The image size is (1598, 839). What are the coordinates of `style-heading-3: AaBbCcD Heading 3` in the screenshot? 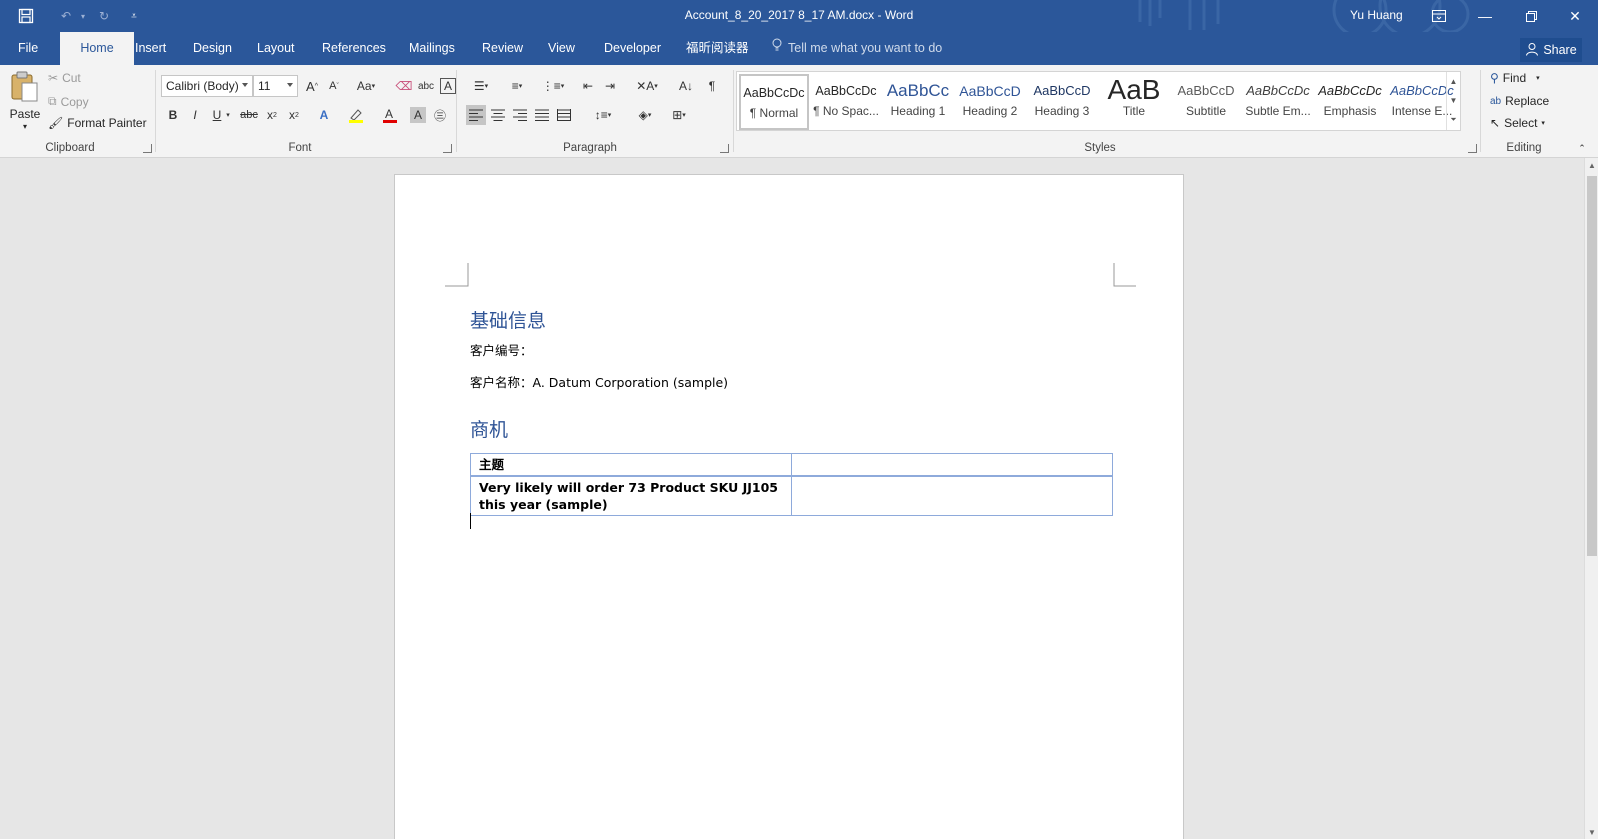 It's located at (1062, 102).